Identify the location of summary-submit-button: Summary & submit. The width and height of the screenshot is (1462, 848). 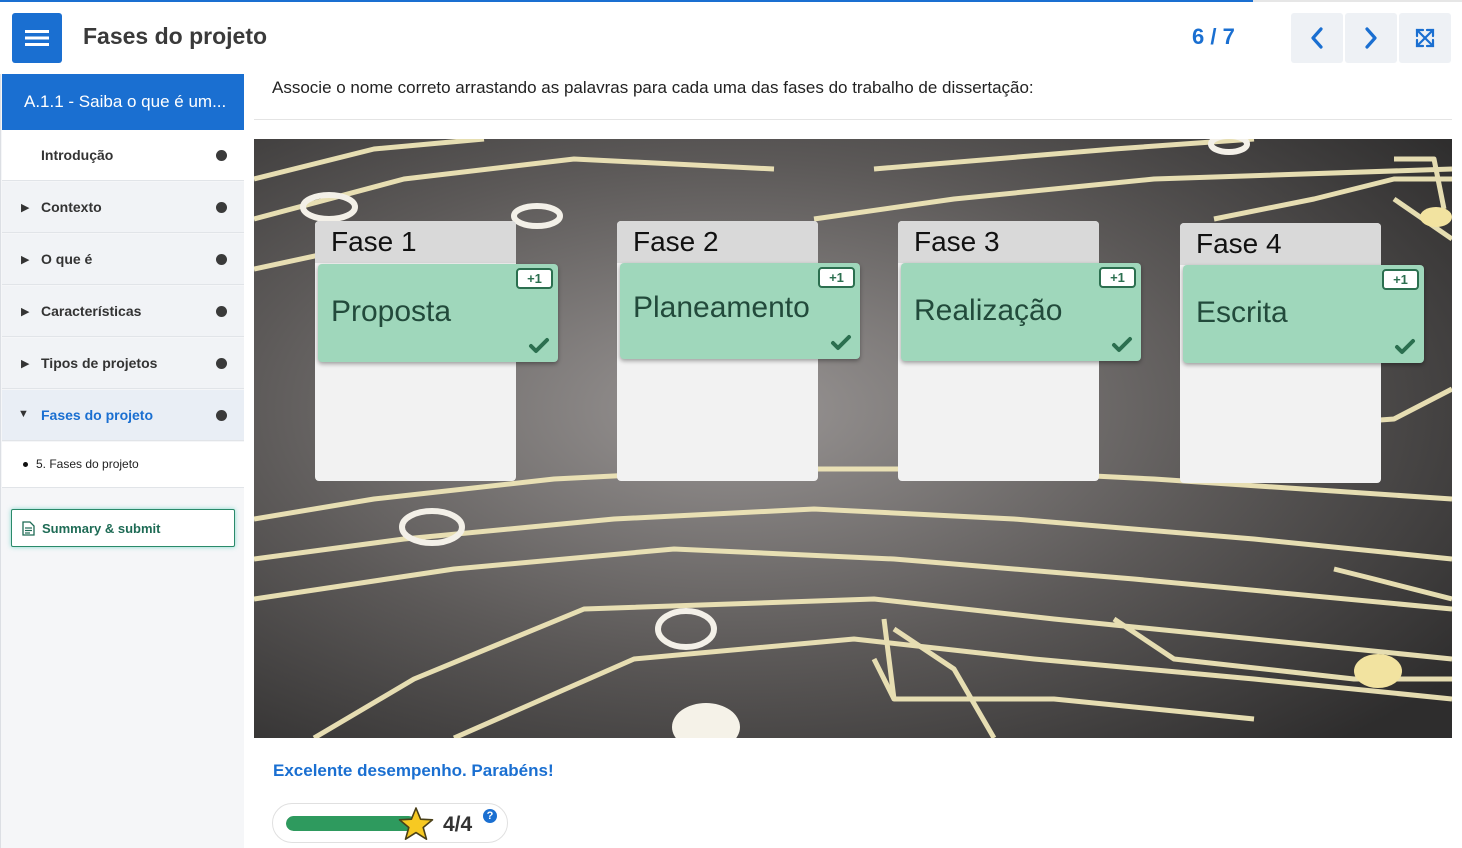
(123, 528).